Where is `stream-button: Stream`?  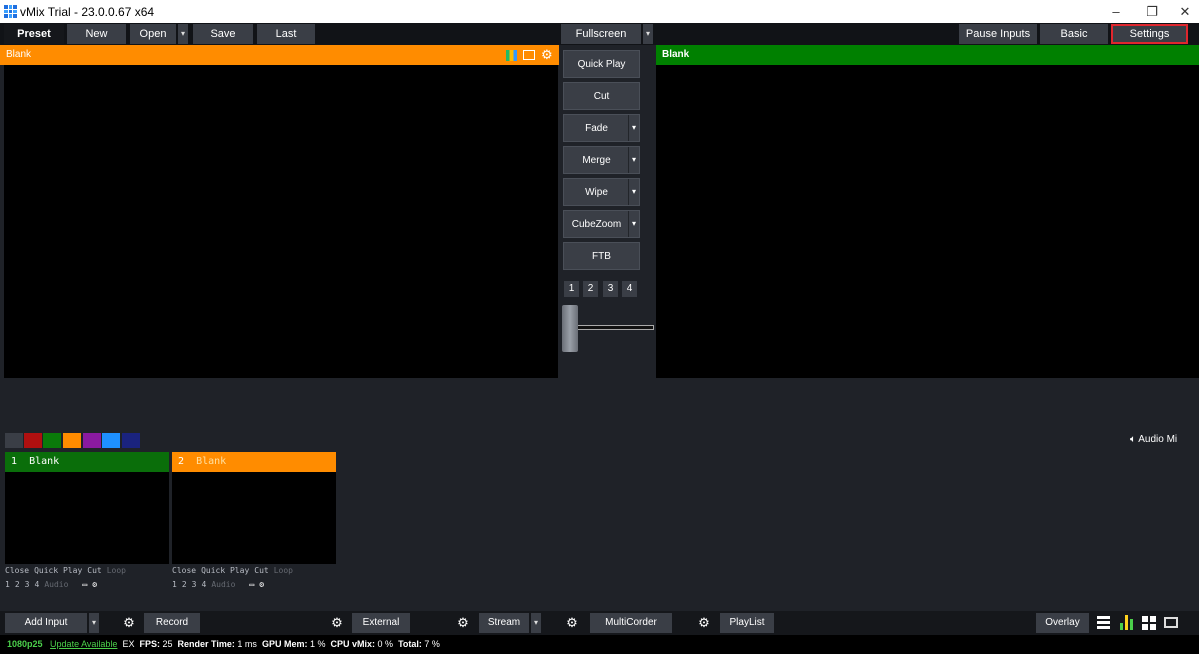
stream-button: Stream is located at coordinates (504, 623).